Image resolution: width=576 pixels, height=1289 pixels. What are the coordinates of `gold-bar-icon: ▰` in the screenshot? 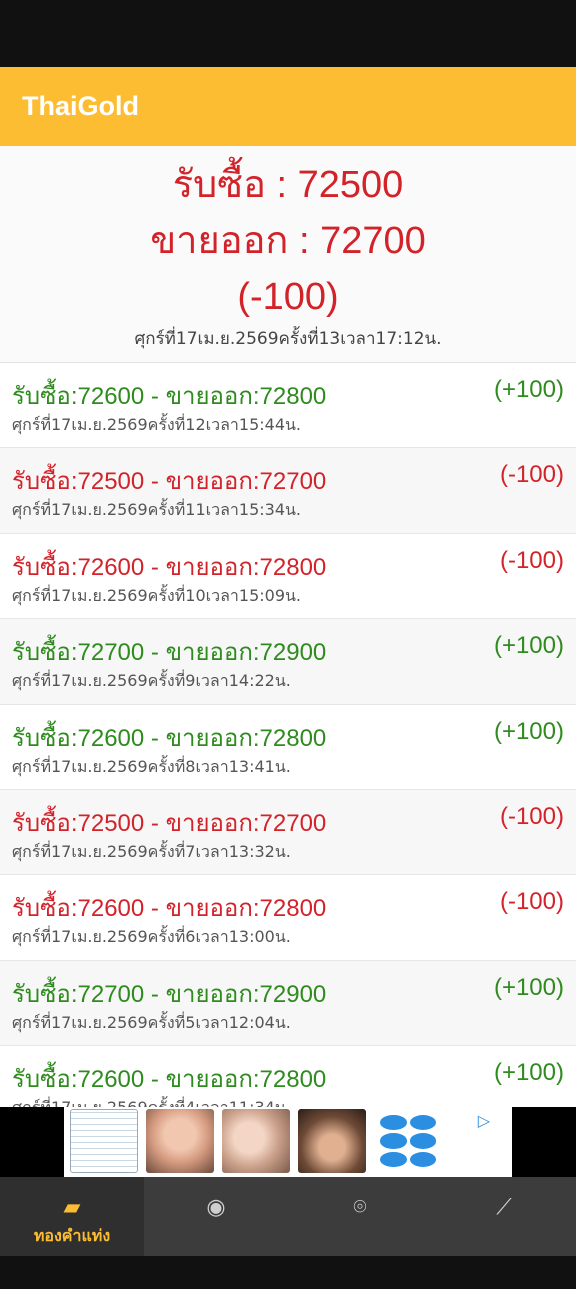 It's located at (72, 1207).